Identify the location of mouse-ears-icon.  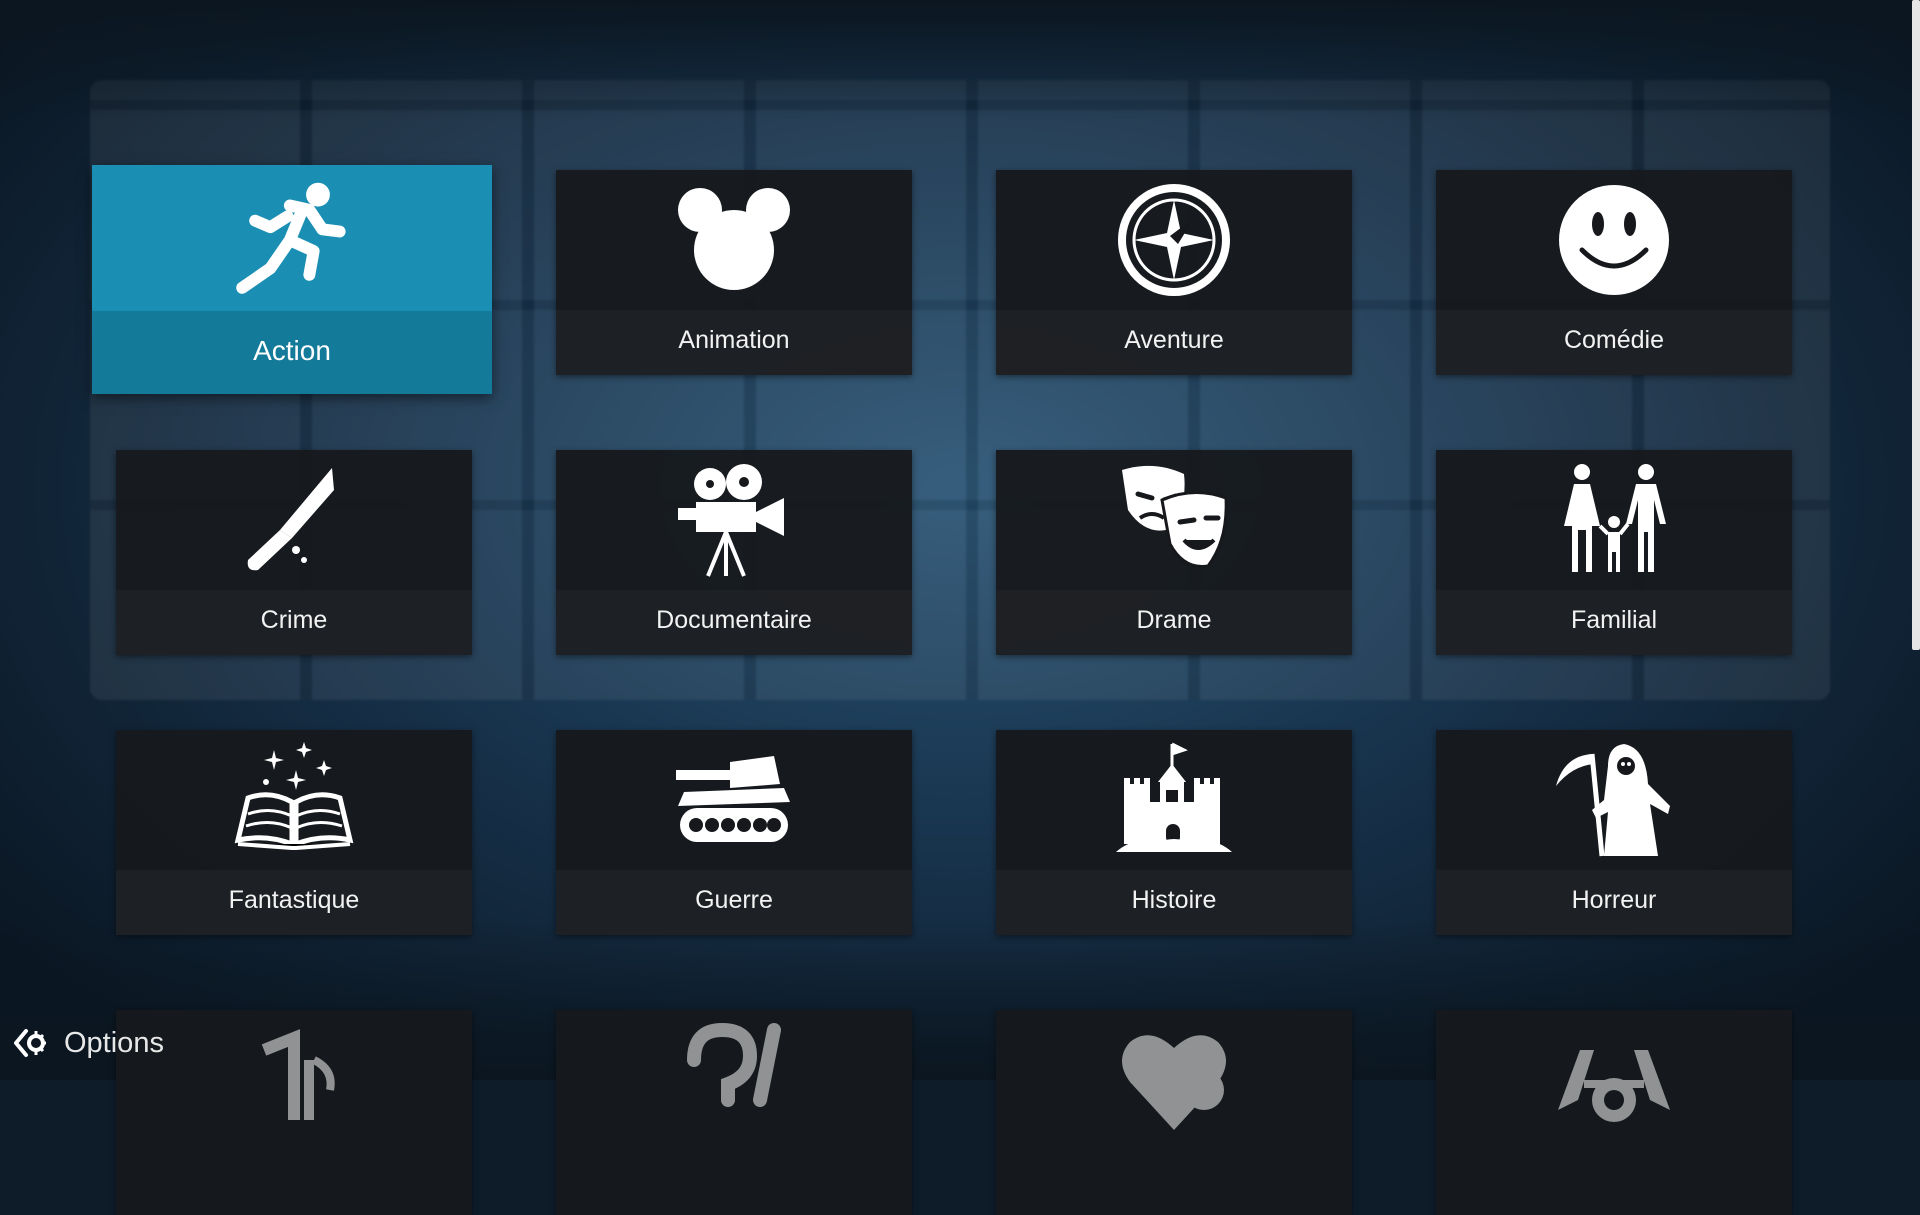
(734, 239).